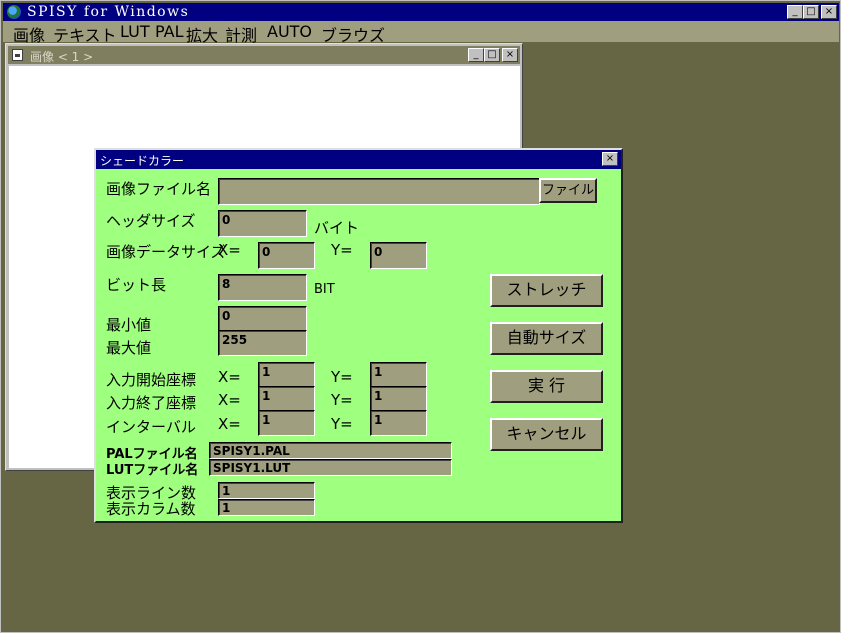  Describe the element at coordinates (166, 252) in the screenshot. I see `data-size-label: 画像データサイズ` at that location.